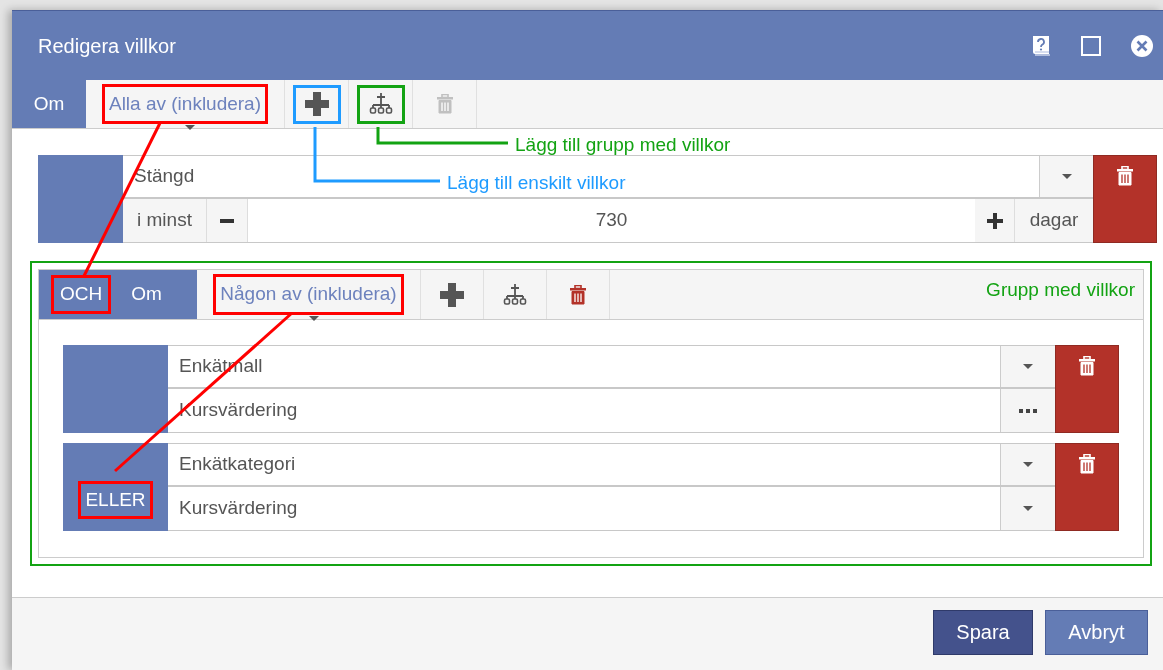  I want to click on unit-label: dagar, so click(1054, 220).